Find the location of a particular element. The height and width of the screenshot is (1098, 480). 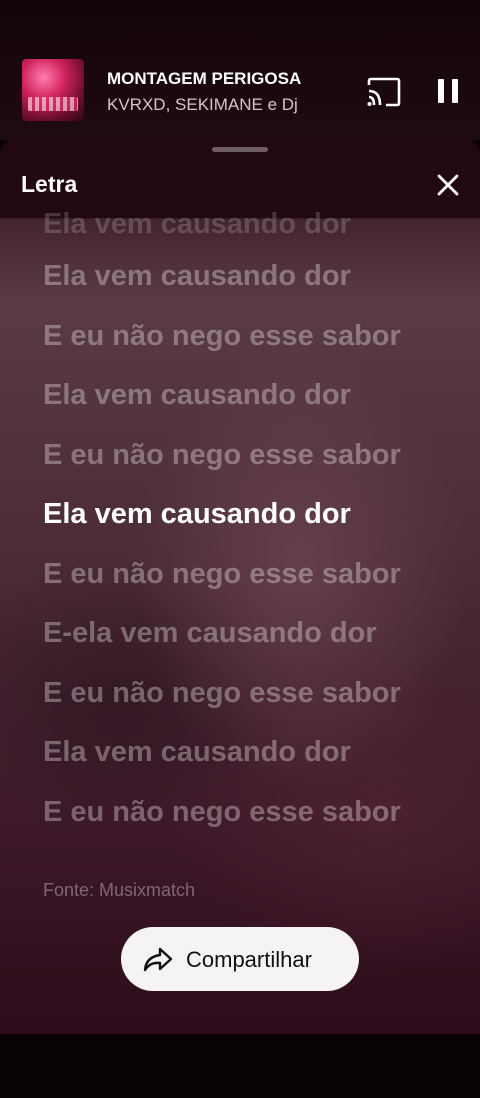

lyrics-source: Fonte: Musixmatch is located at coordinates (119, 890).